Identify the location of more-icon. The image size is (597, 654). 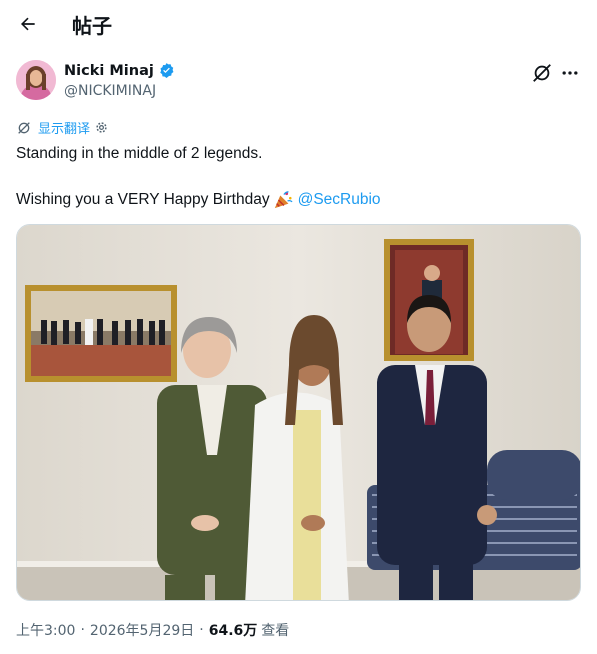
(570, 73).